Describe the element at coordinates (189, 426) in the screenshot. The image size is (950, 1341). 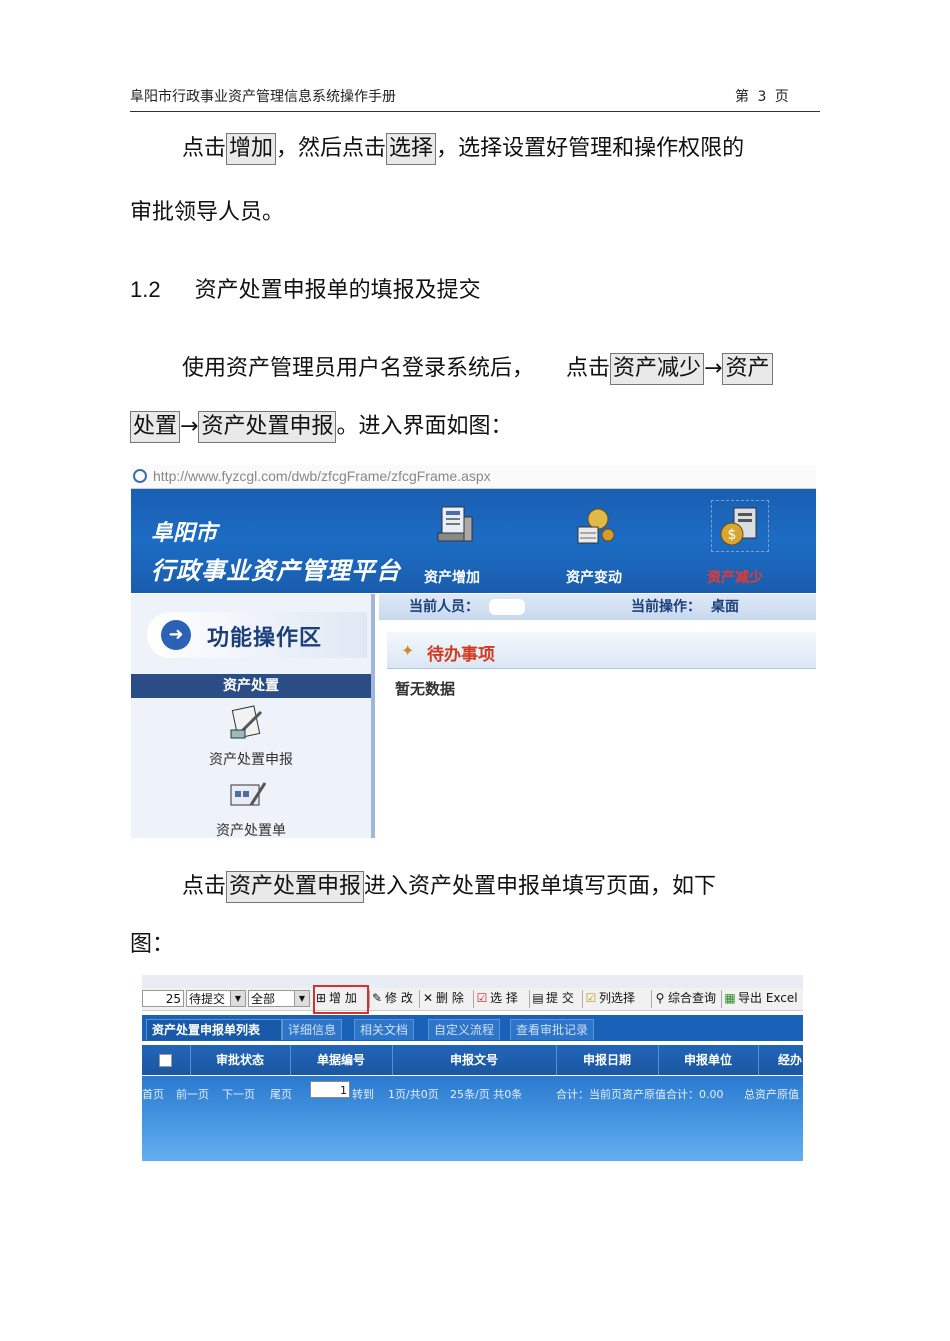
I see `arrow: →` at that location.